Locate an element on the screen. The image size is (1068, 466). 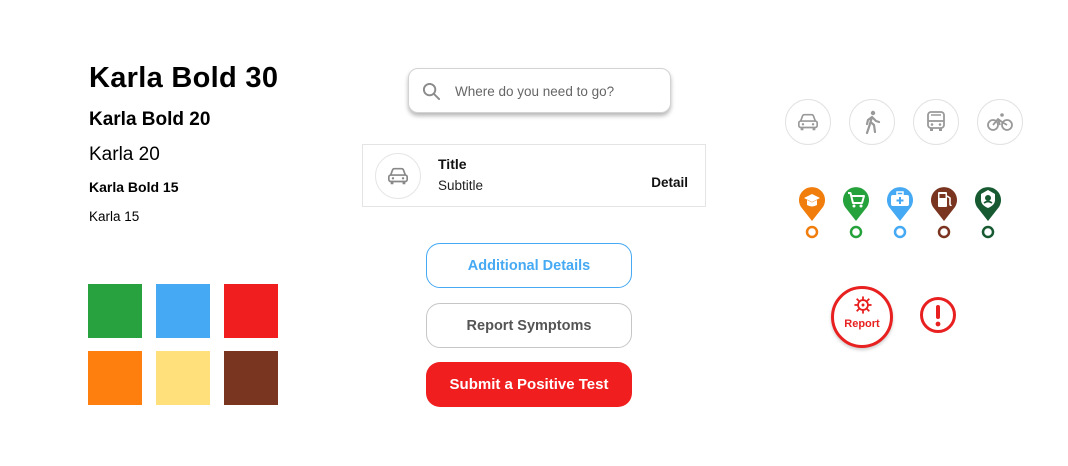
plant-icon is located at coordinates (988, 213).